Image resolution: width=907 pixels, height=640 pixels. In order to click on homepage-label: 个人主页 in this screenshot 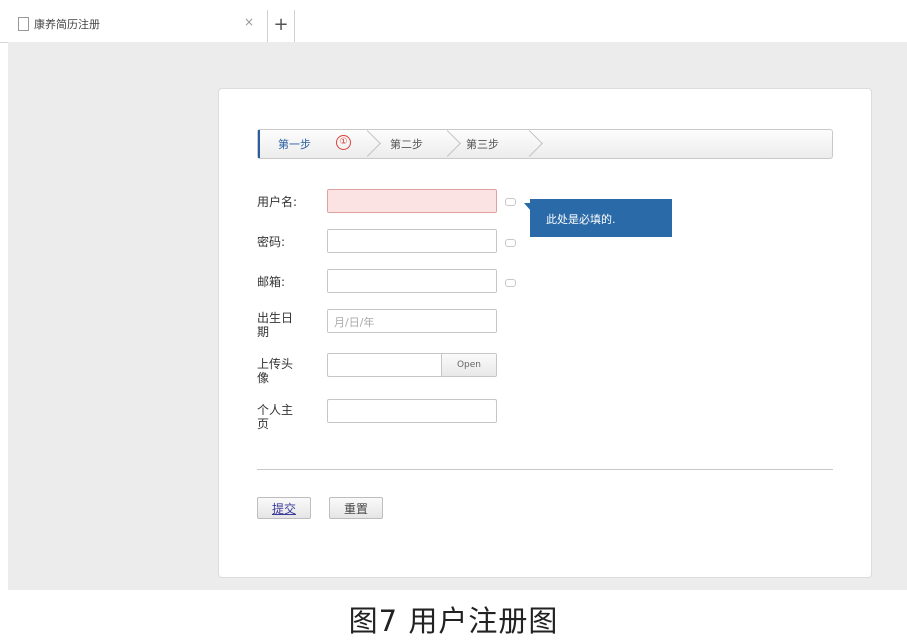, I will do `click(275, 417)`.